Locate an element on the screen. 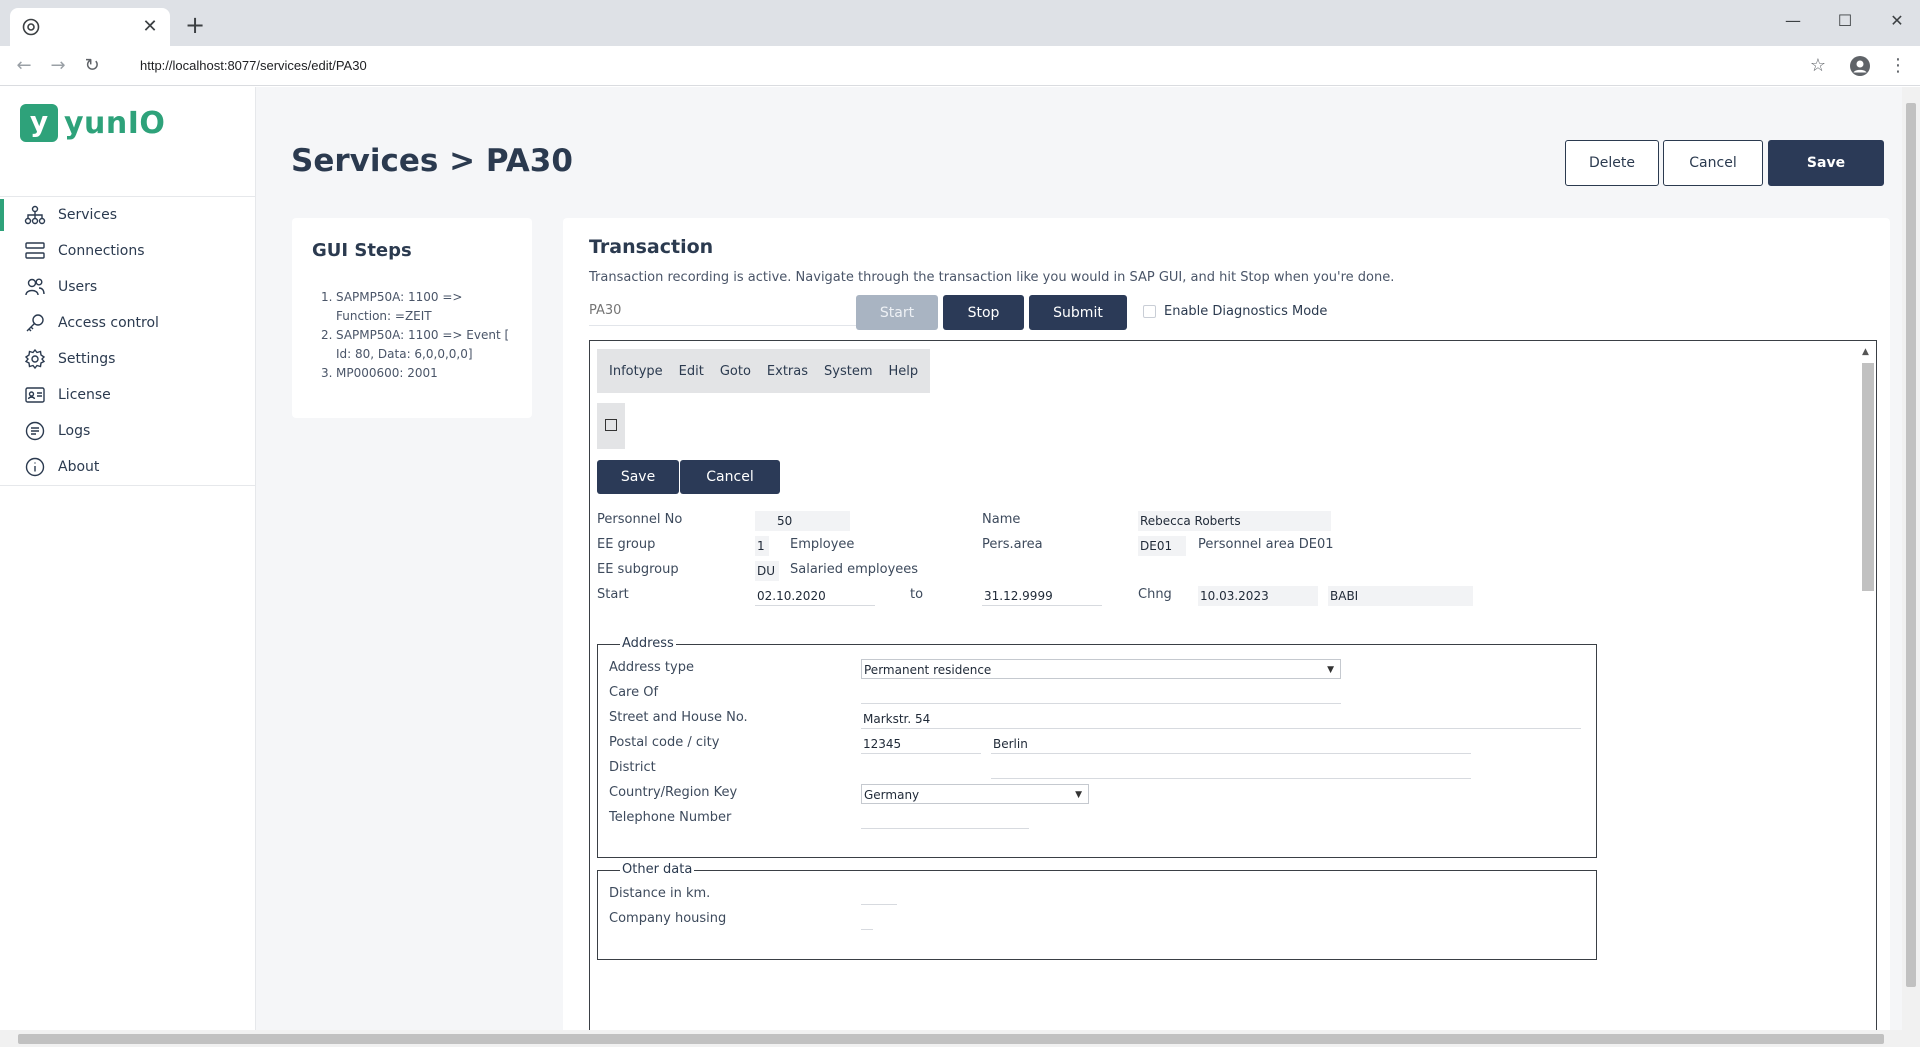 The image size is (1920, 1047). gui-steps-title: GUI Steps is located at coordinates (362, 250).